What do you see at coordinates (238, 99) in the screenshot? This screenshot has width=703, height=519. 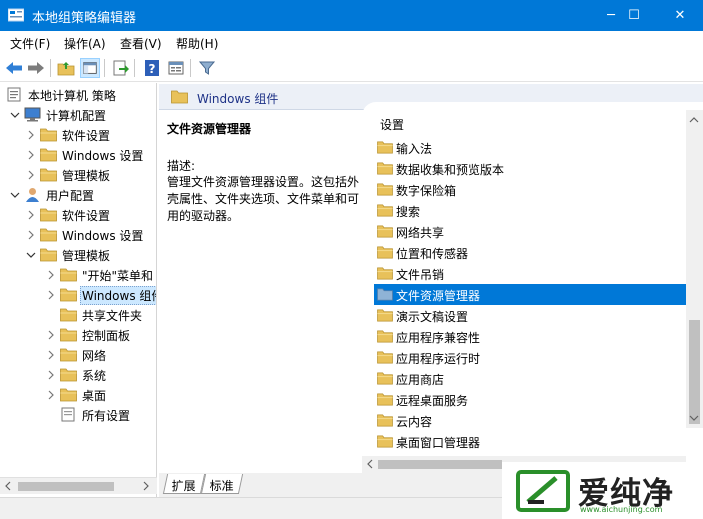 I see `details-header-title: Windows 组件` at bounding box center [238, 99].